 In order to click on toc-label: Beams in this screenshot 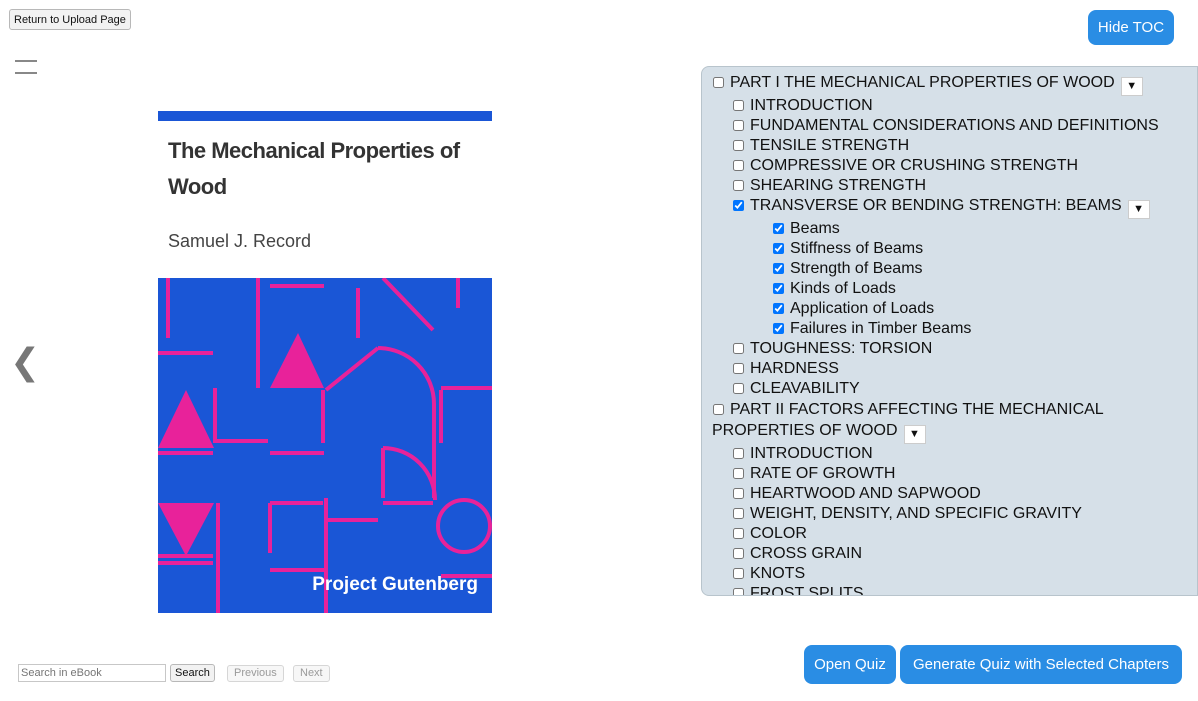, I will do `click(815, 228)`.